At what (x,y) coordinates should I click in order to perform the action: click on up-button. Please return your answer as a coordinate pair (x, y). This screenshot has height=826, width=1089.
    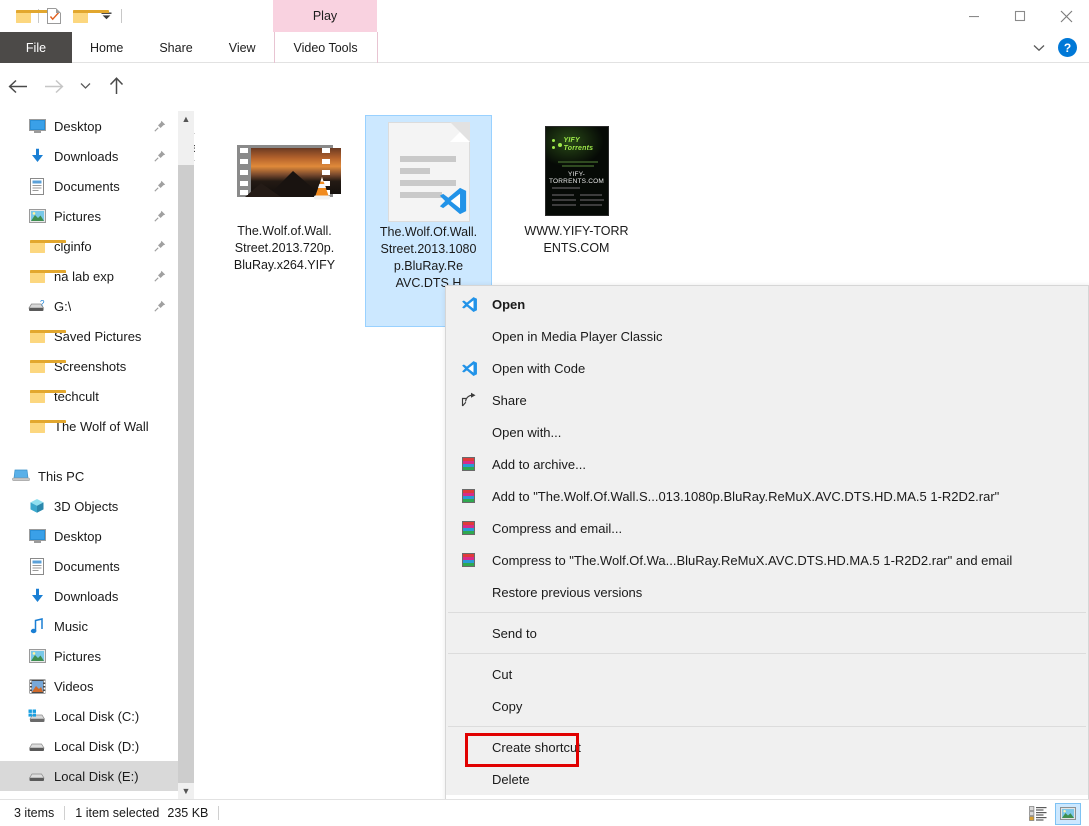
    Looking at the image, I should click on (116, 86).